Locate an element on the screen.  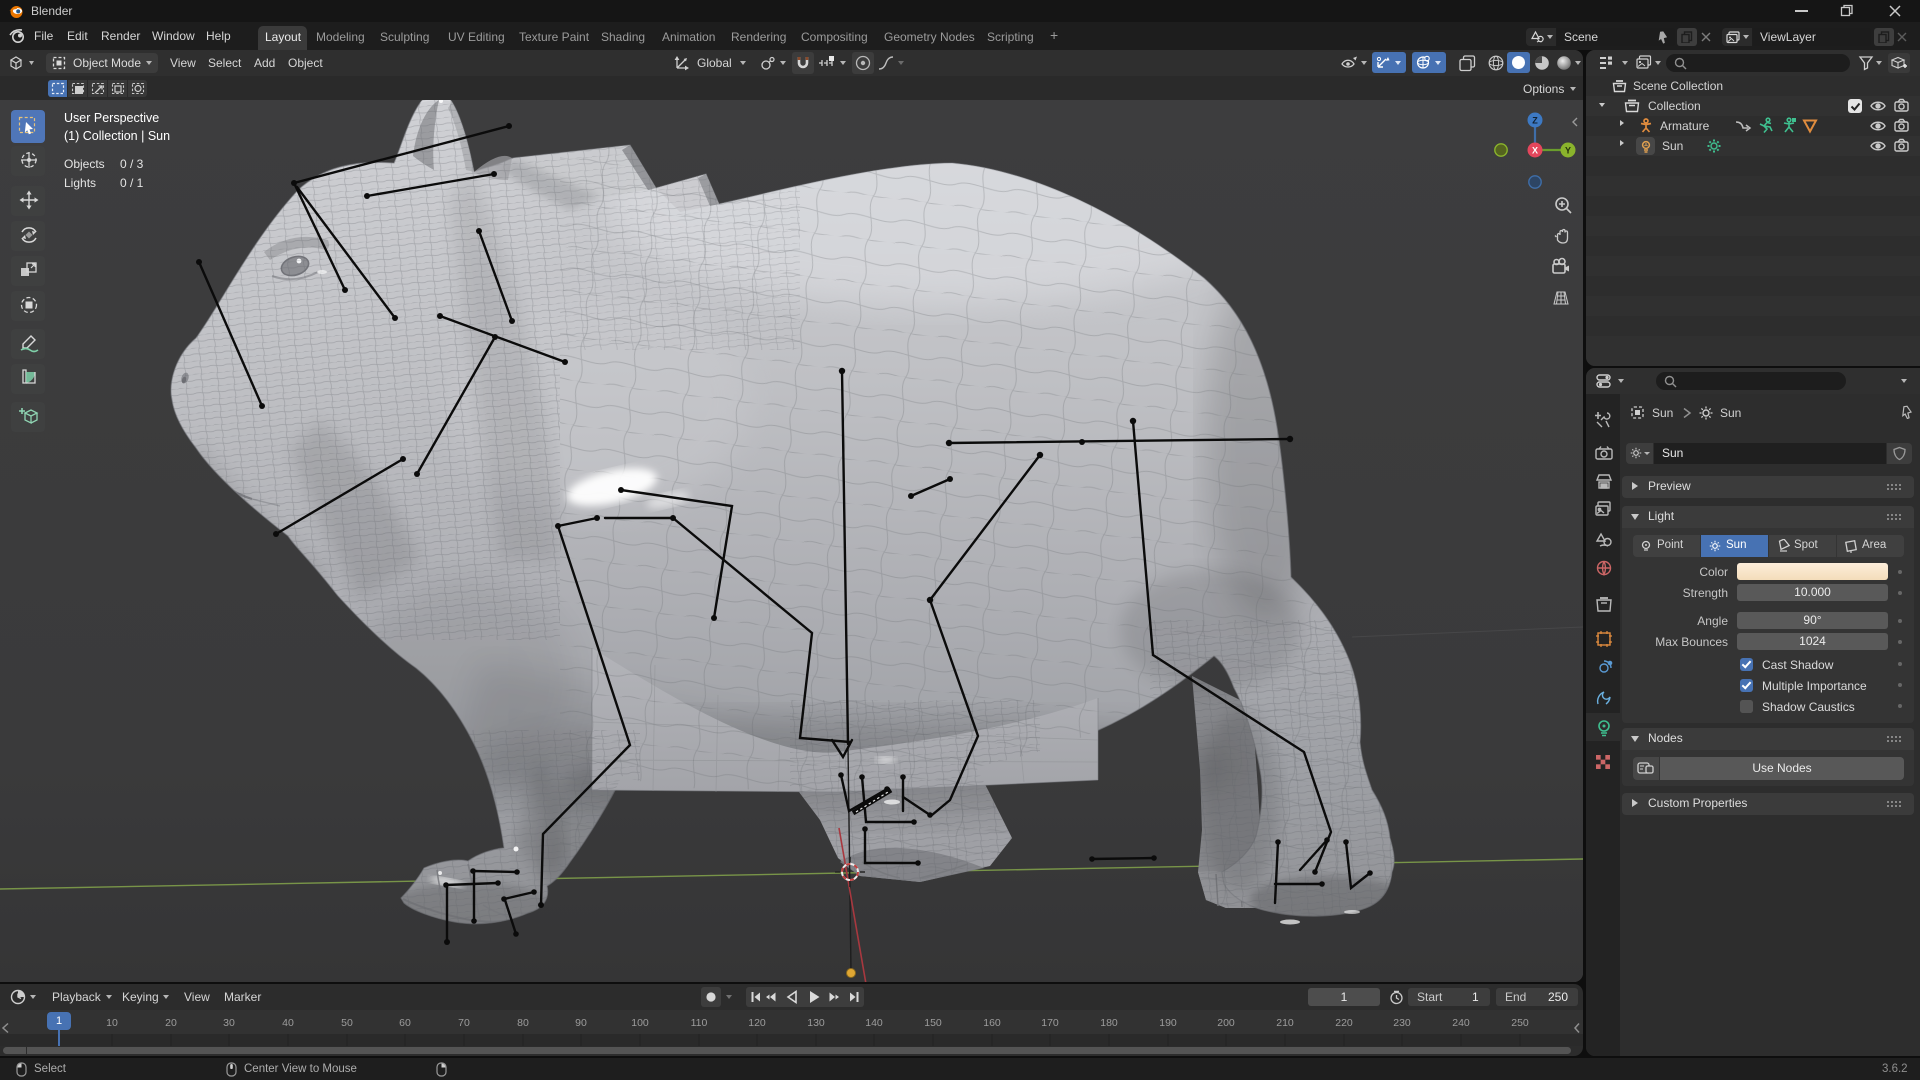
svg-text: 20 is located at coordinates (171, 1023).